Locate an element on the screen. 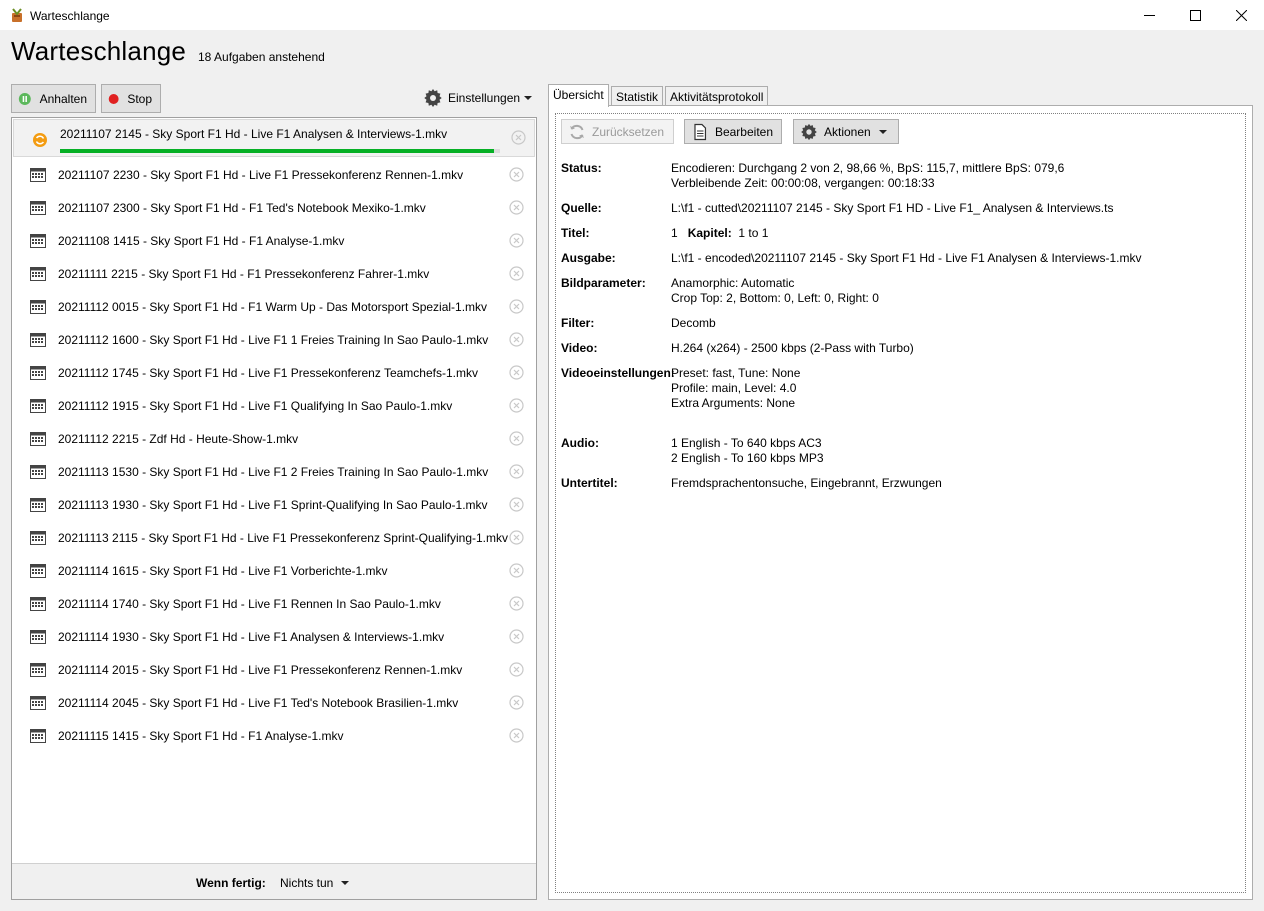 This screenshot has width=1264, height=911. filter-value: Decomb is located at coordinates (693, 323).